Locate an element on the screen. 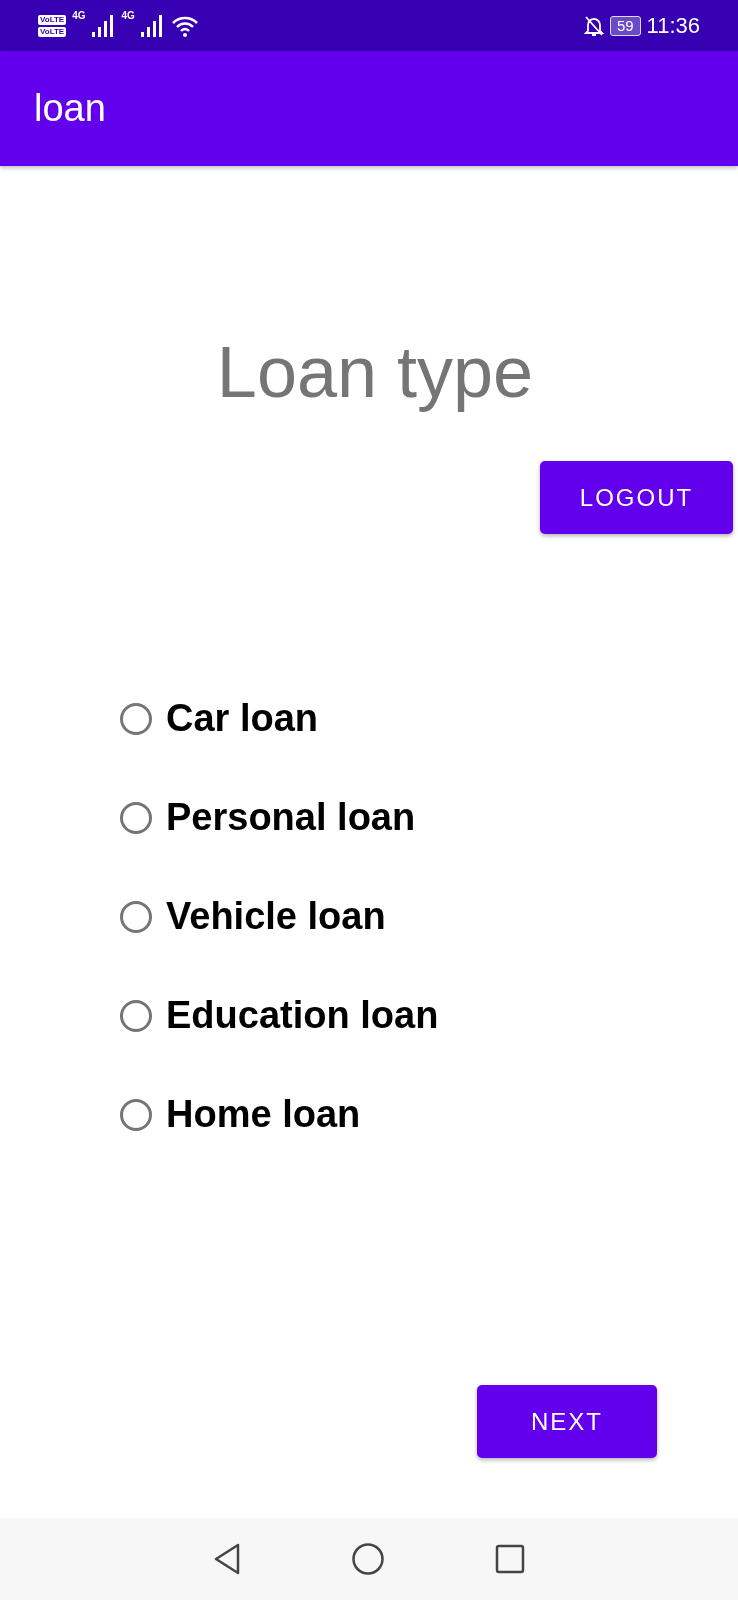  app-title: loan is located at coordinates (70, 108).